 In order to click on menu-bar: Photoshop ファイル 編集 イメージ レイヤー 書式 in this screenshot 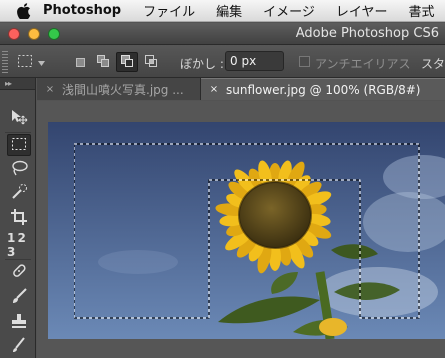, I will do `click(222, 11)`.